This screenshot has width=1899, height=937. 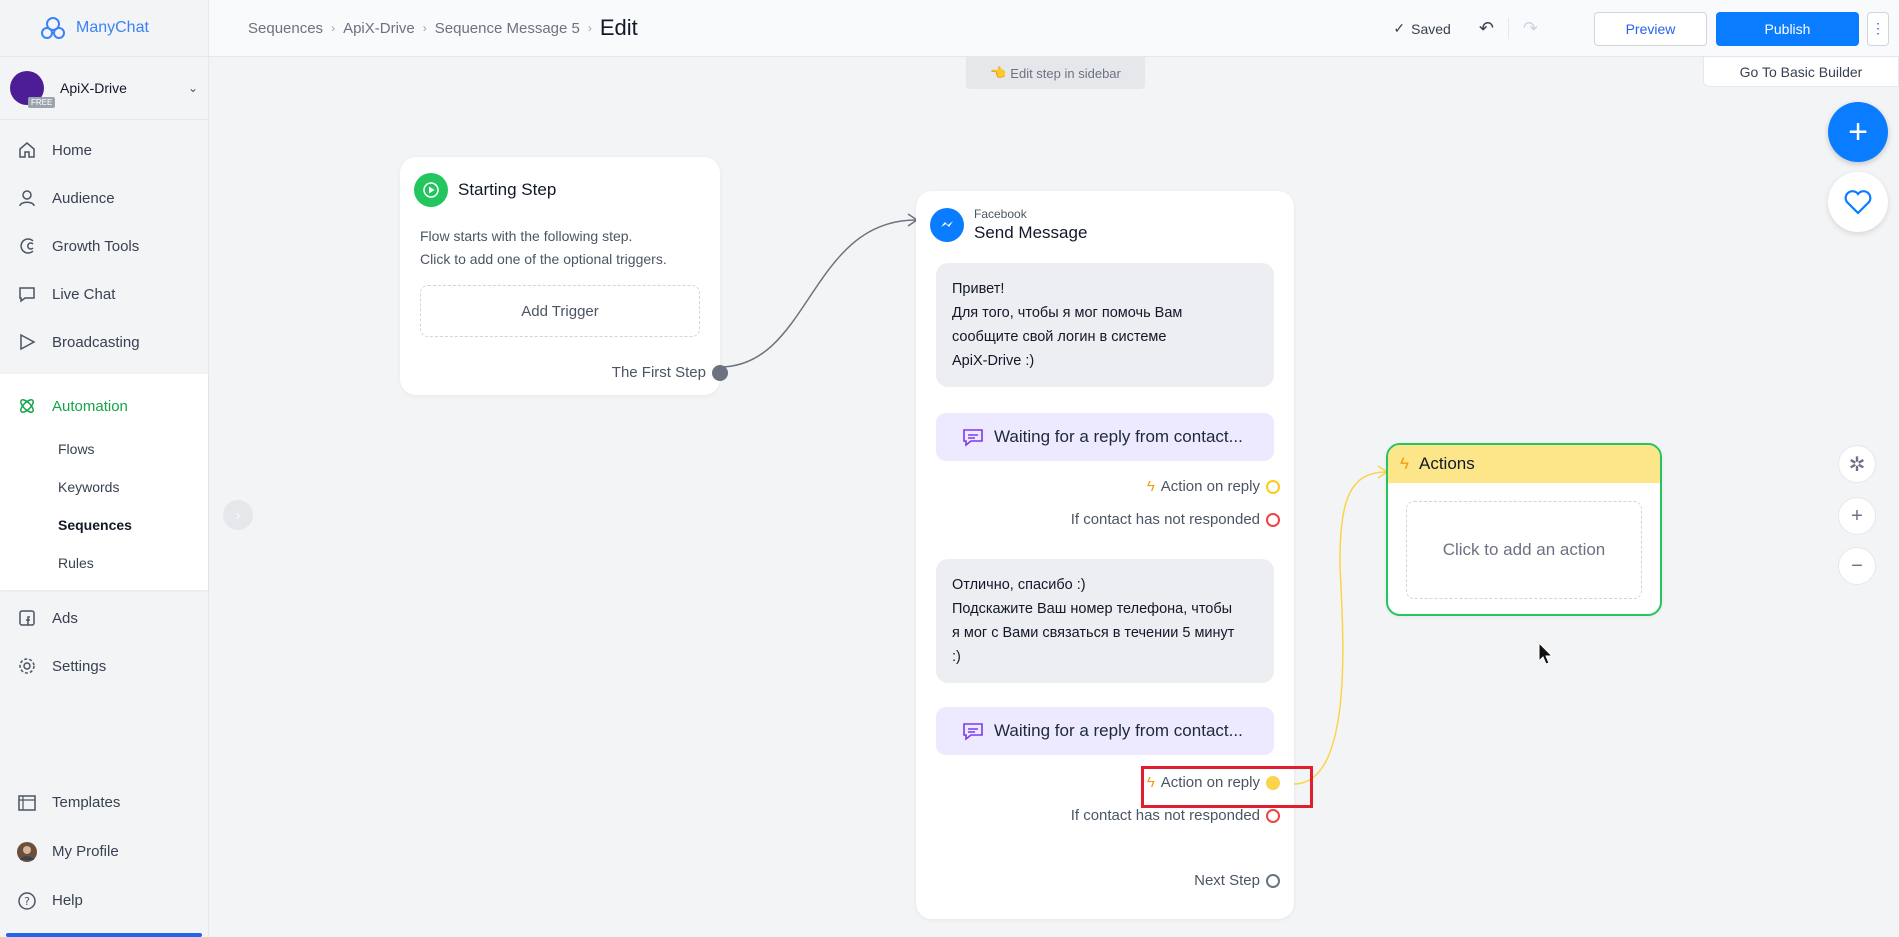 What do you see at coordinates (104, 618) in the screenshot?
I see `sidebar-item-ads: Ads` at bounding box center [104, 618].